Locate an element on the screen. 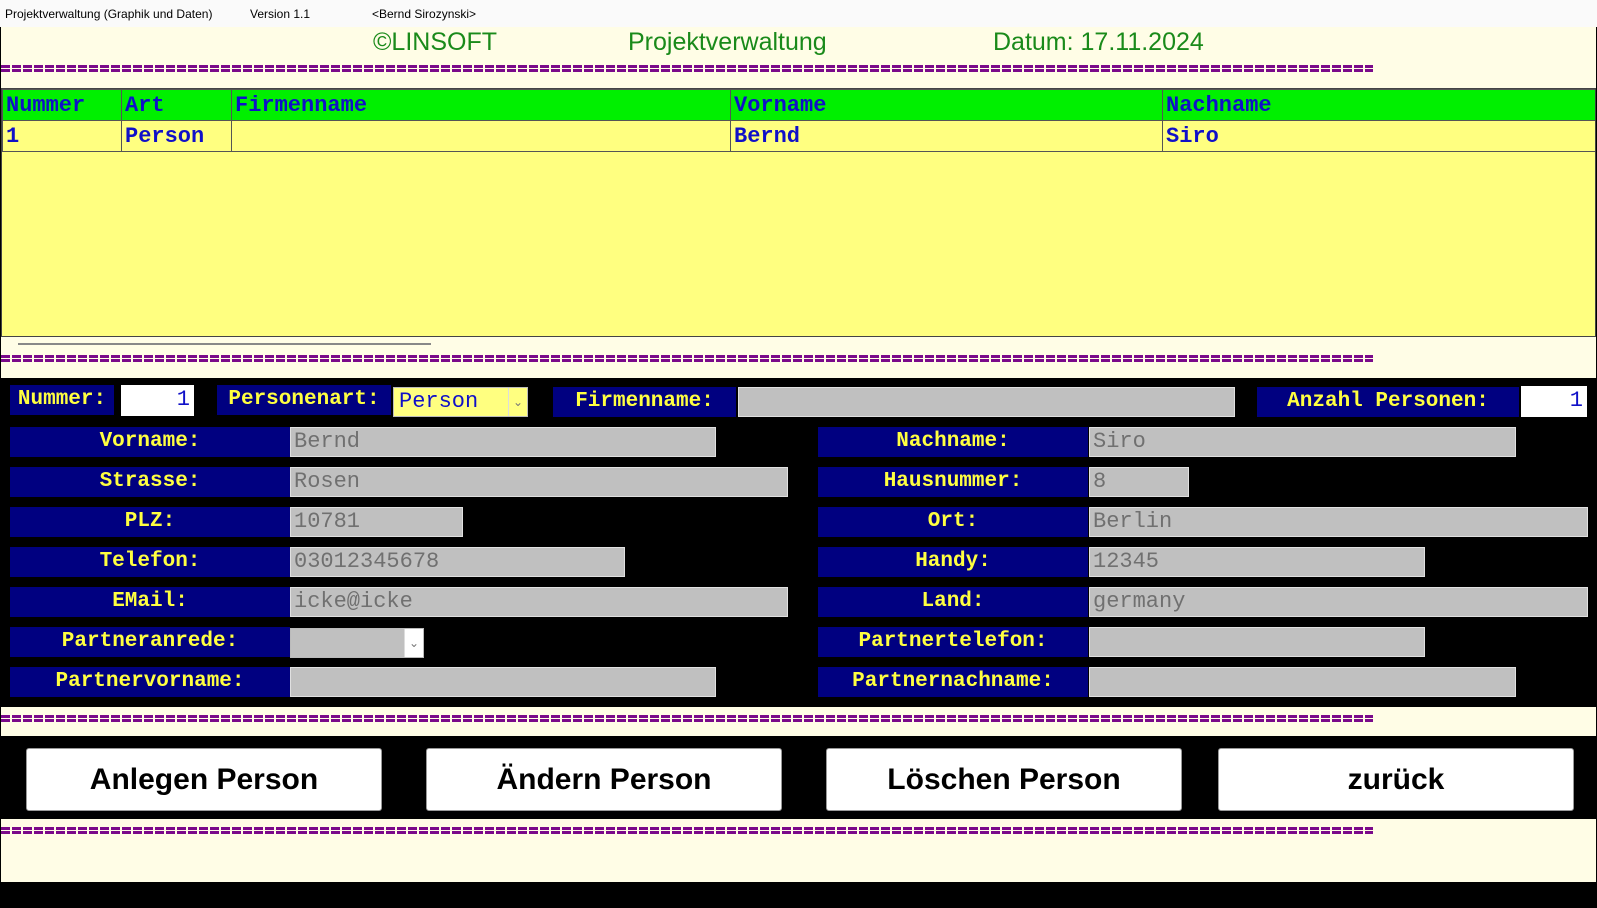 The width and height of the screenshot is (1597, 908). partnervorname-field is located at coordinates (503, 682).